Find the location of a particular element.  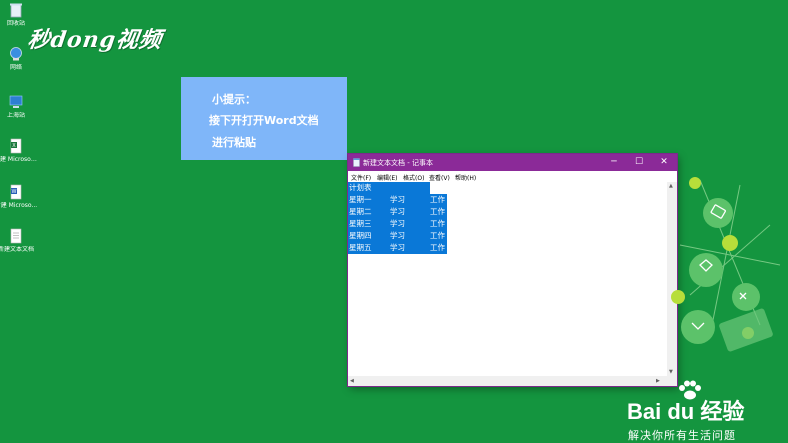

text-file-icon is located at coordinates (16, 236).